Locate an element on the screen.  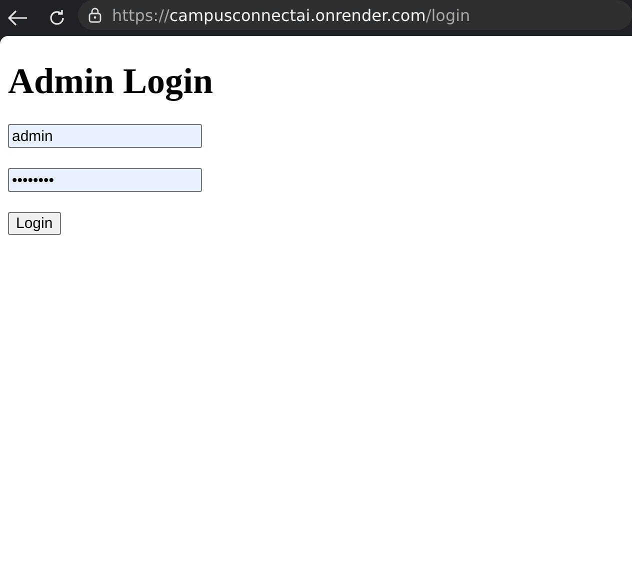
url-scheme: https:// is located at coordinates (141, 15).